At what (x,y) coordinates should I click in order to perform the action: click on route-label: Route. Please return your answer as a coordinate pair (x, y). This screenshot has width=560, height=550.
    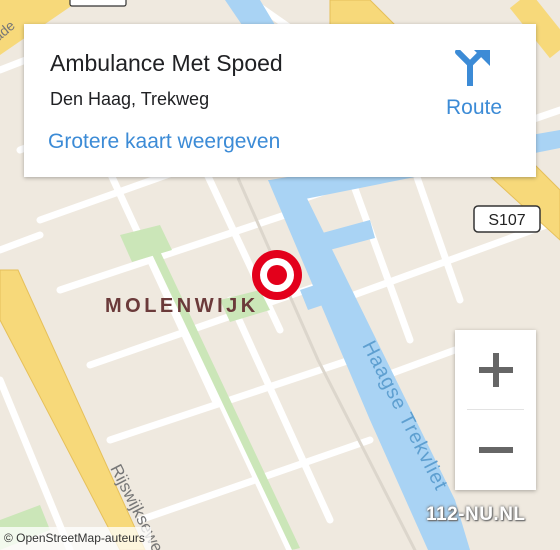
    Looking at the image, I should click on (474, 107).